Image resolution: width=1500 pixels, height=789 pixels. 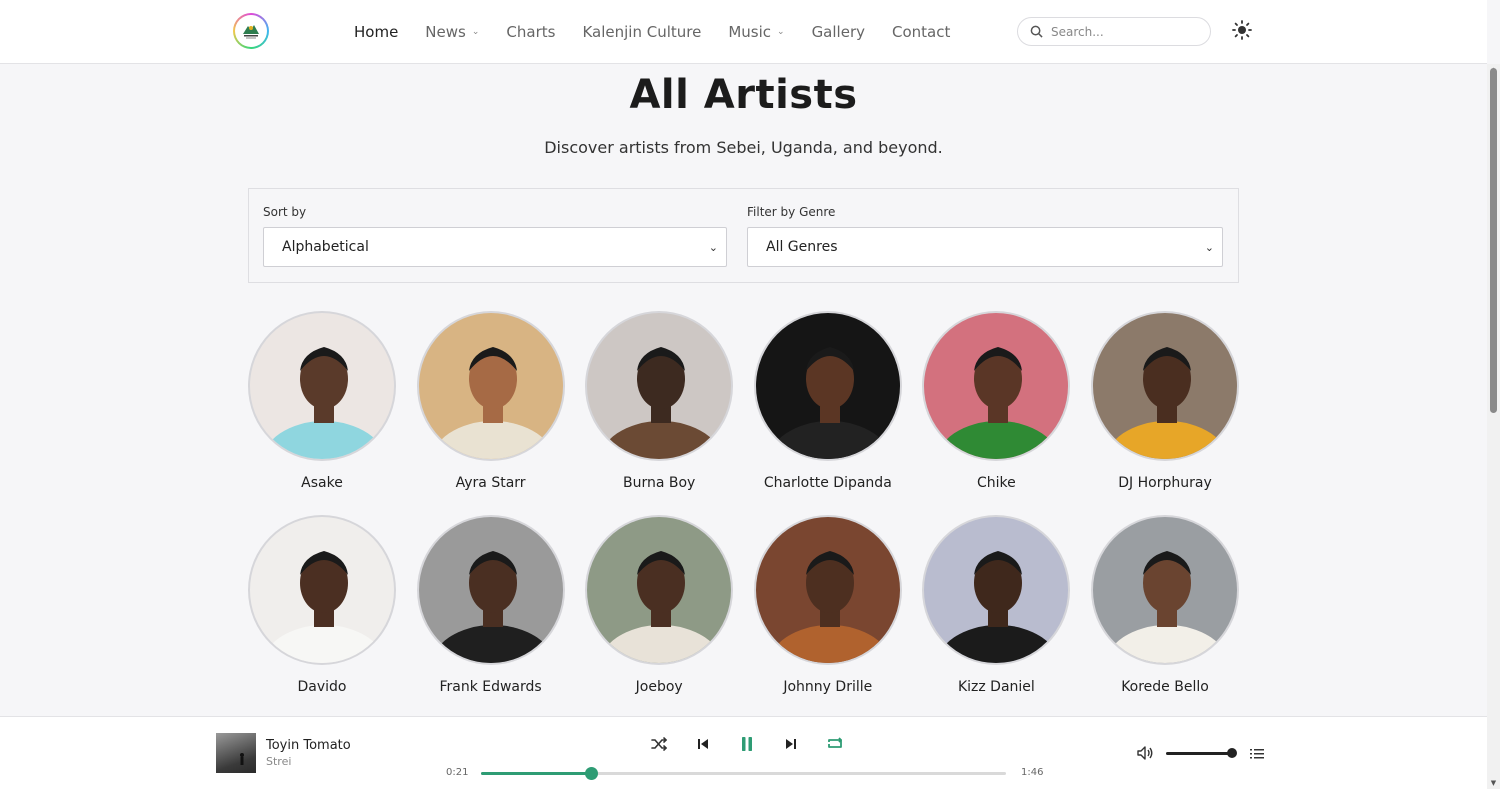 I want to click on search-input, so click(x=1121, y=31).